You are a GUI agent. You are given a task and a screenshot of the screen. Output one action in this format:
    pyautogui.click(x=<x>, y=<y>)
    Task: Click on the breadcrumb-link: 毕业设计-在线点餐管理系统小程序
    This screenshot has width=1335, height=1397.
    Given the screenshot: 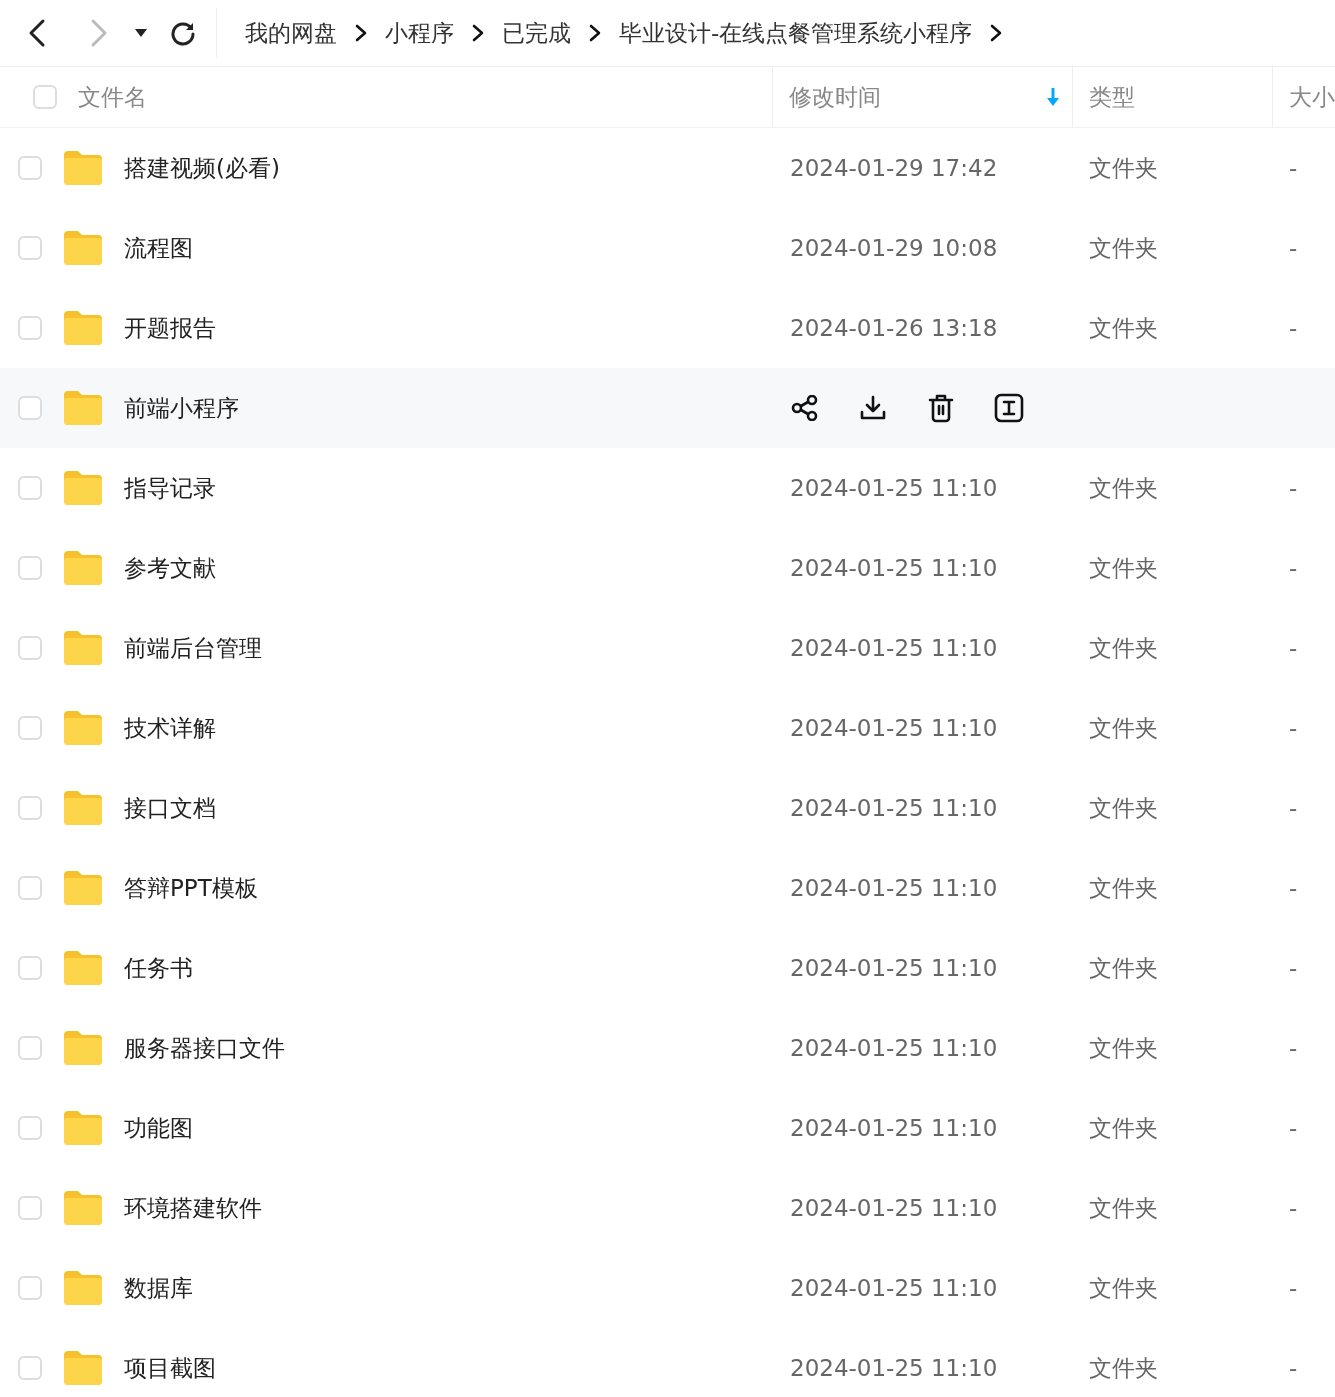 What is the action you would take?
    pyautogui.click(x=796, y=33)
    